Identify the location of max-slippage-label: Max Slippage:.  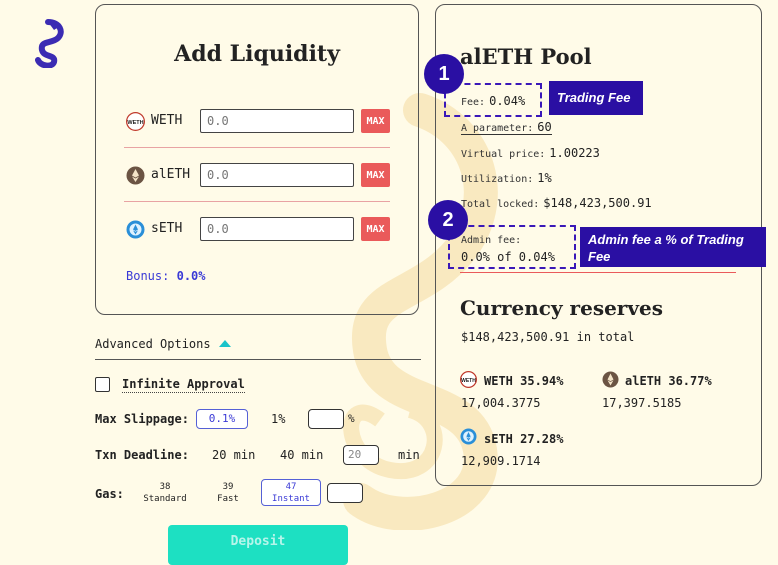
(142, 419).